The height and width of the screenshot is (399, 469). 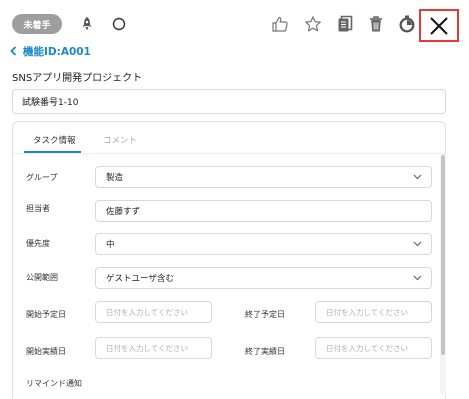 What do you see at coordinates (263, 177) in the screenshot?
I see `group-select: 製造` at bounding box center [263, 177].